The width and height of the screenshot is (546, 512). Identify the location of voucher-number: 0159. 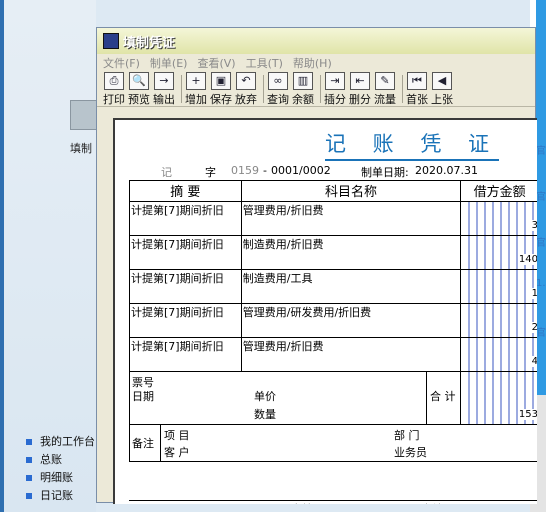
(245, 170).